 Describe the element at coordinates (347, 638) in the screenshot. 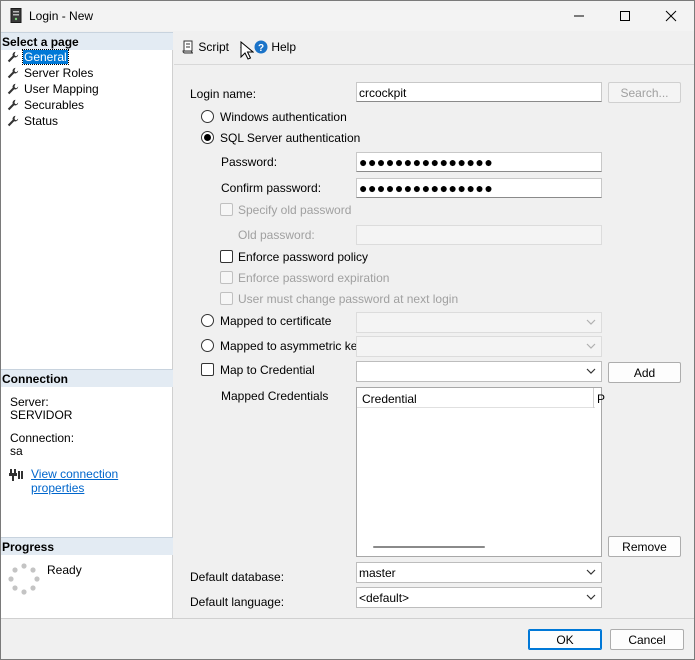

I see `dialog-footer: OK Cancel` at that location.